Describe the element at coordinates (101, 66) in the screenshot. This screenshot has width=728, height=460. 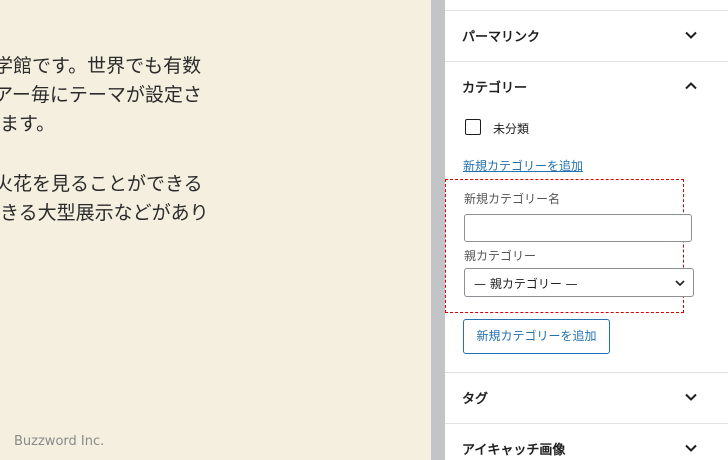
I see `paragraph-line: 学館です。世界でも有数` at that location.